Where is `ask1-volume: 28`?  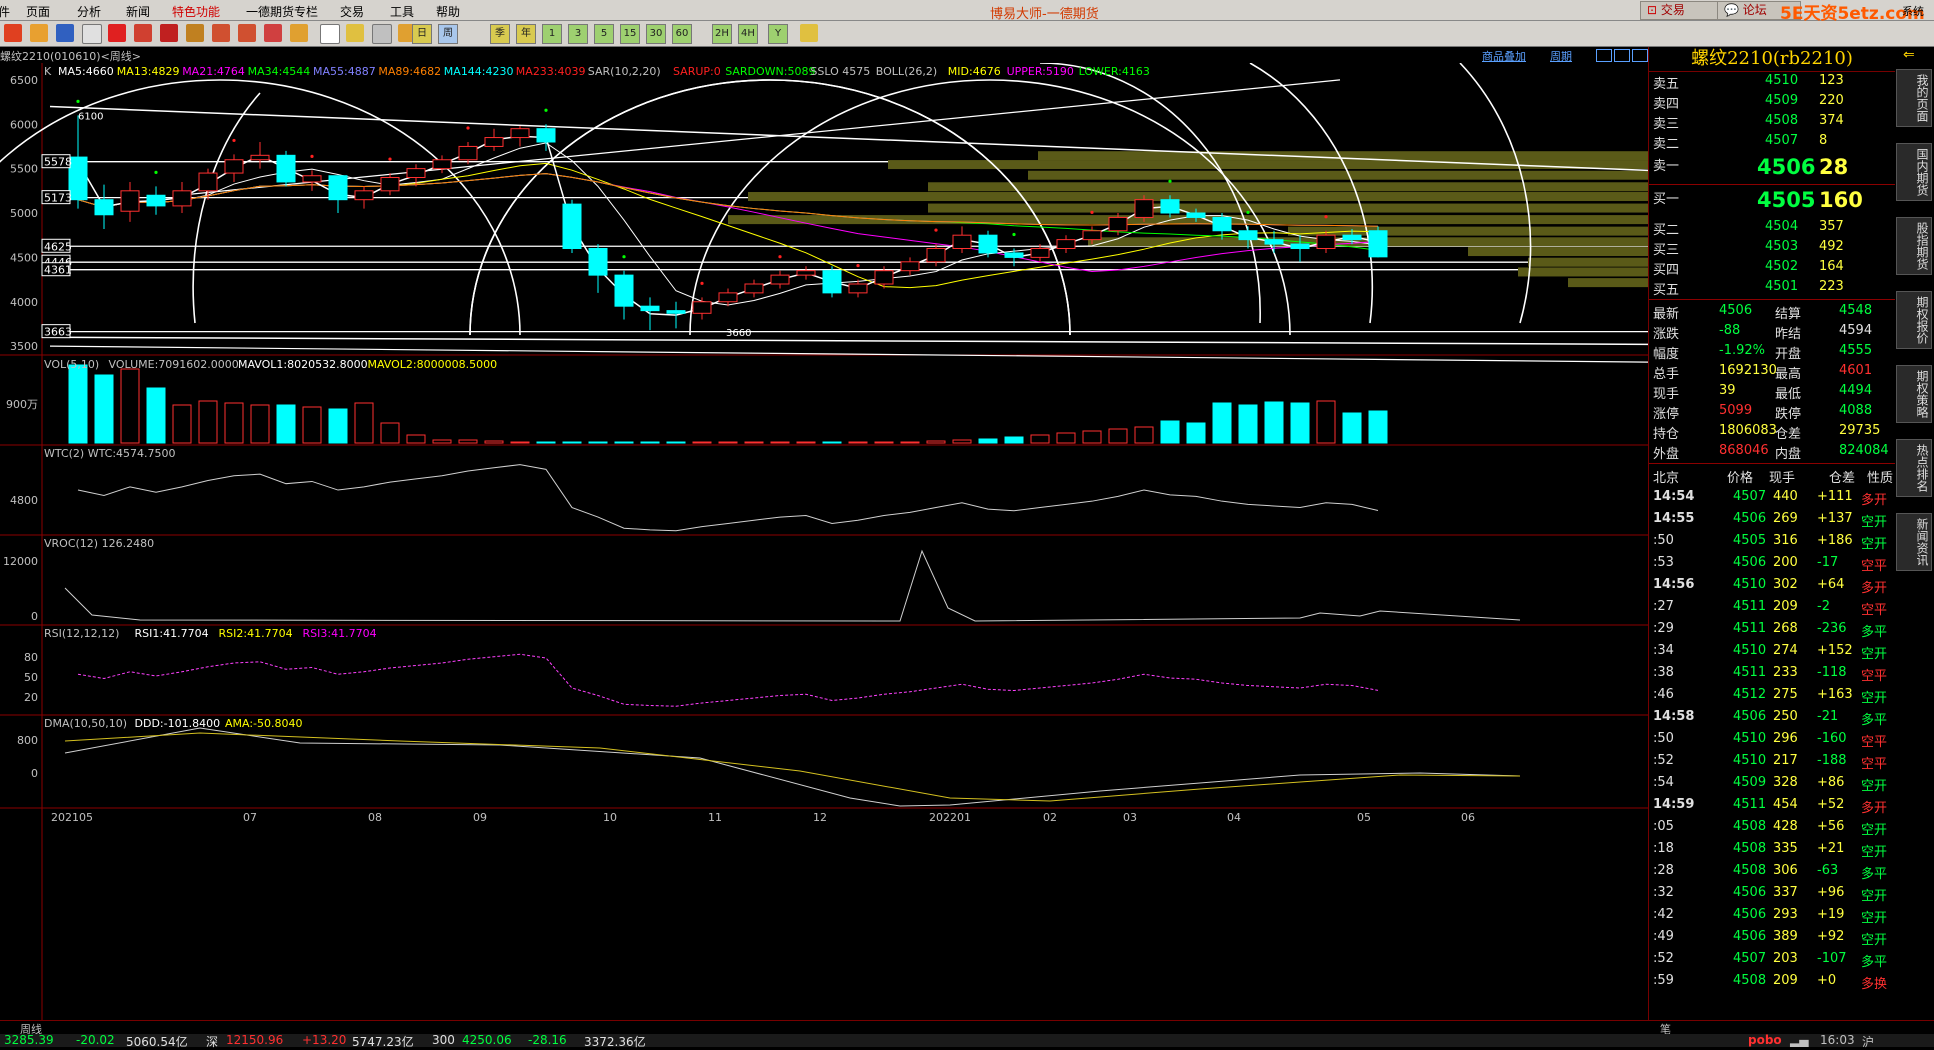
ask1-volume: 28 is located at coordinates (1834, 167).